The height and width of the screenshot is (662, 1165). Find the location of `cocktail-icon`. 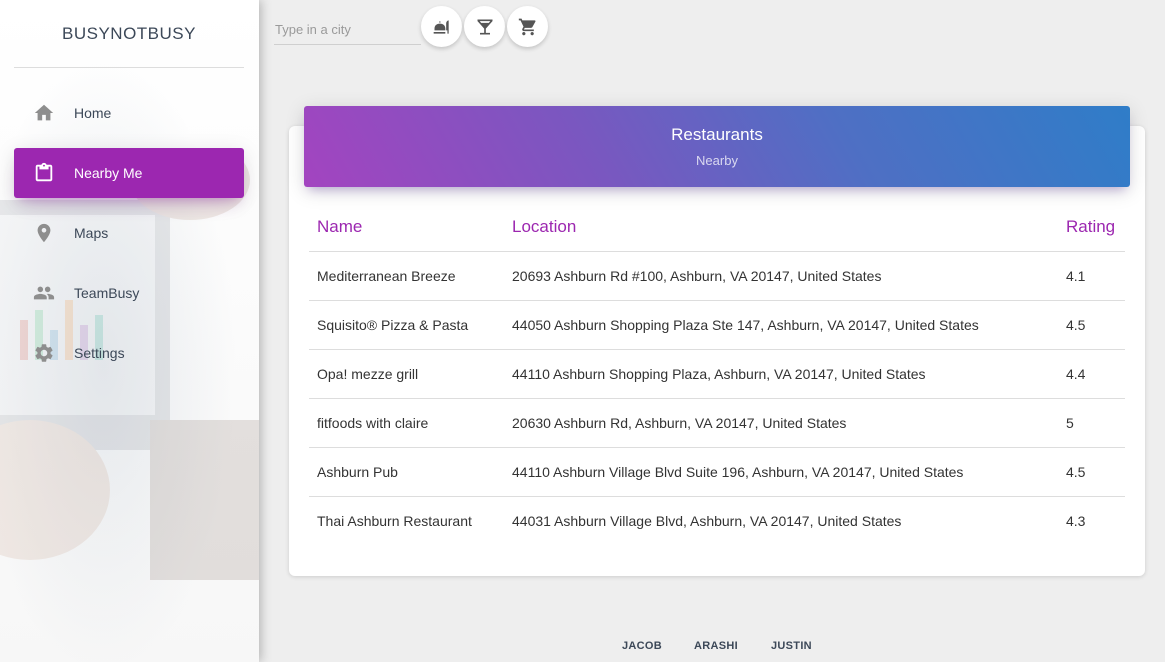

cocktail-icon is located at coordinates (484, 26).